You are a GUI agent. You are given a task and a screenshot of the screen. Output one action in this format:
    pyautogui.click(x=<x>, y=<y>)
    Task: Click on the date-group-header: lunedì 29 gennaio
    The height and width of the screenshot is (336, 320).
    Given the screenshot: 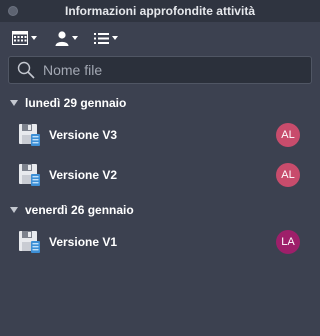 What is the action you would take?
    pyautogui.click(x=160, y=103)
    